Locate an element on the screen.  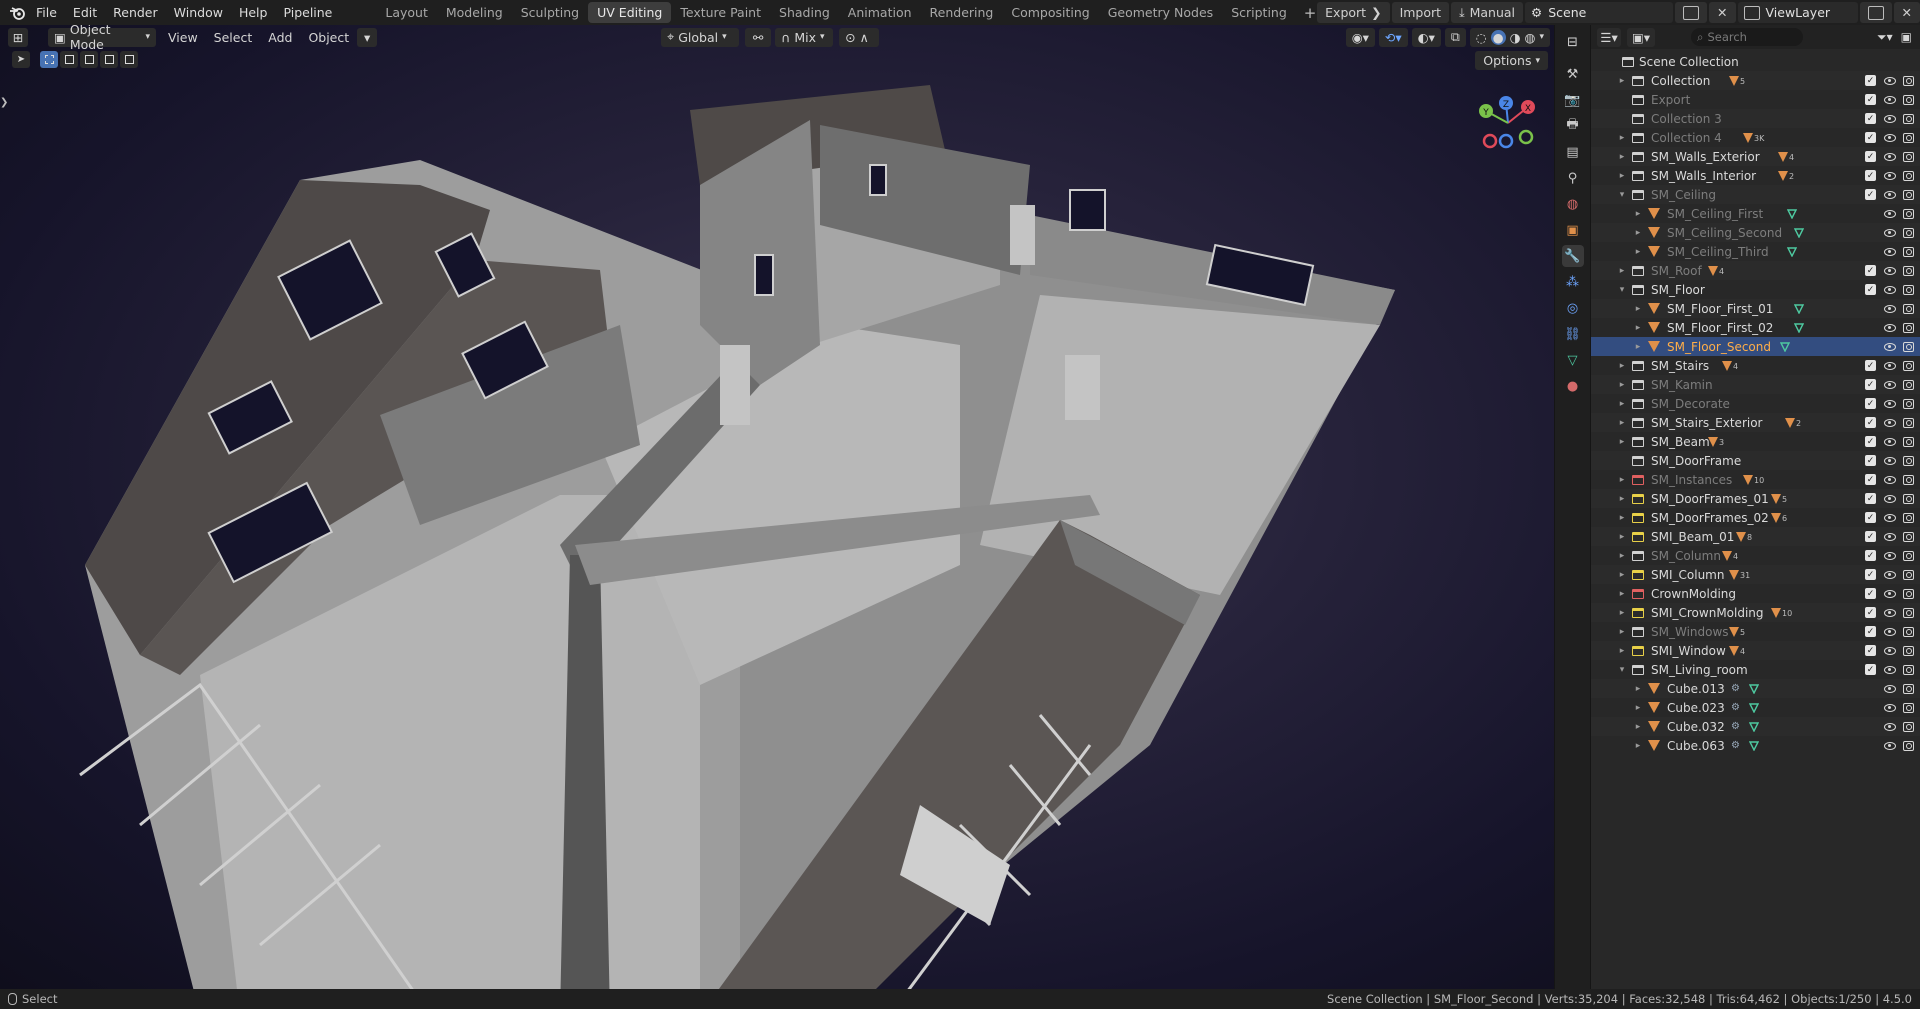
outliner-object-row: ▸ Cube.063 ⚙ is located at coordinates (1755, 745).